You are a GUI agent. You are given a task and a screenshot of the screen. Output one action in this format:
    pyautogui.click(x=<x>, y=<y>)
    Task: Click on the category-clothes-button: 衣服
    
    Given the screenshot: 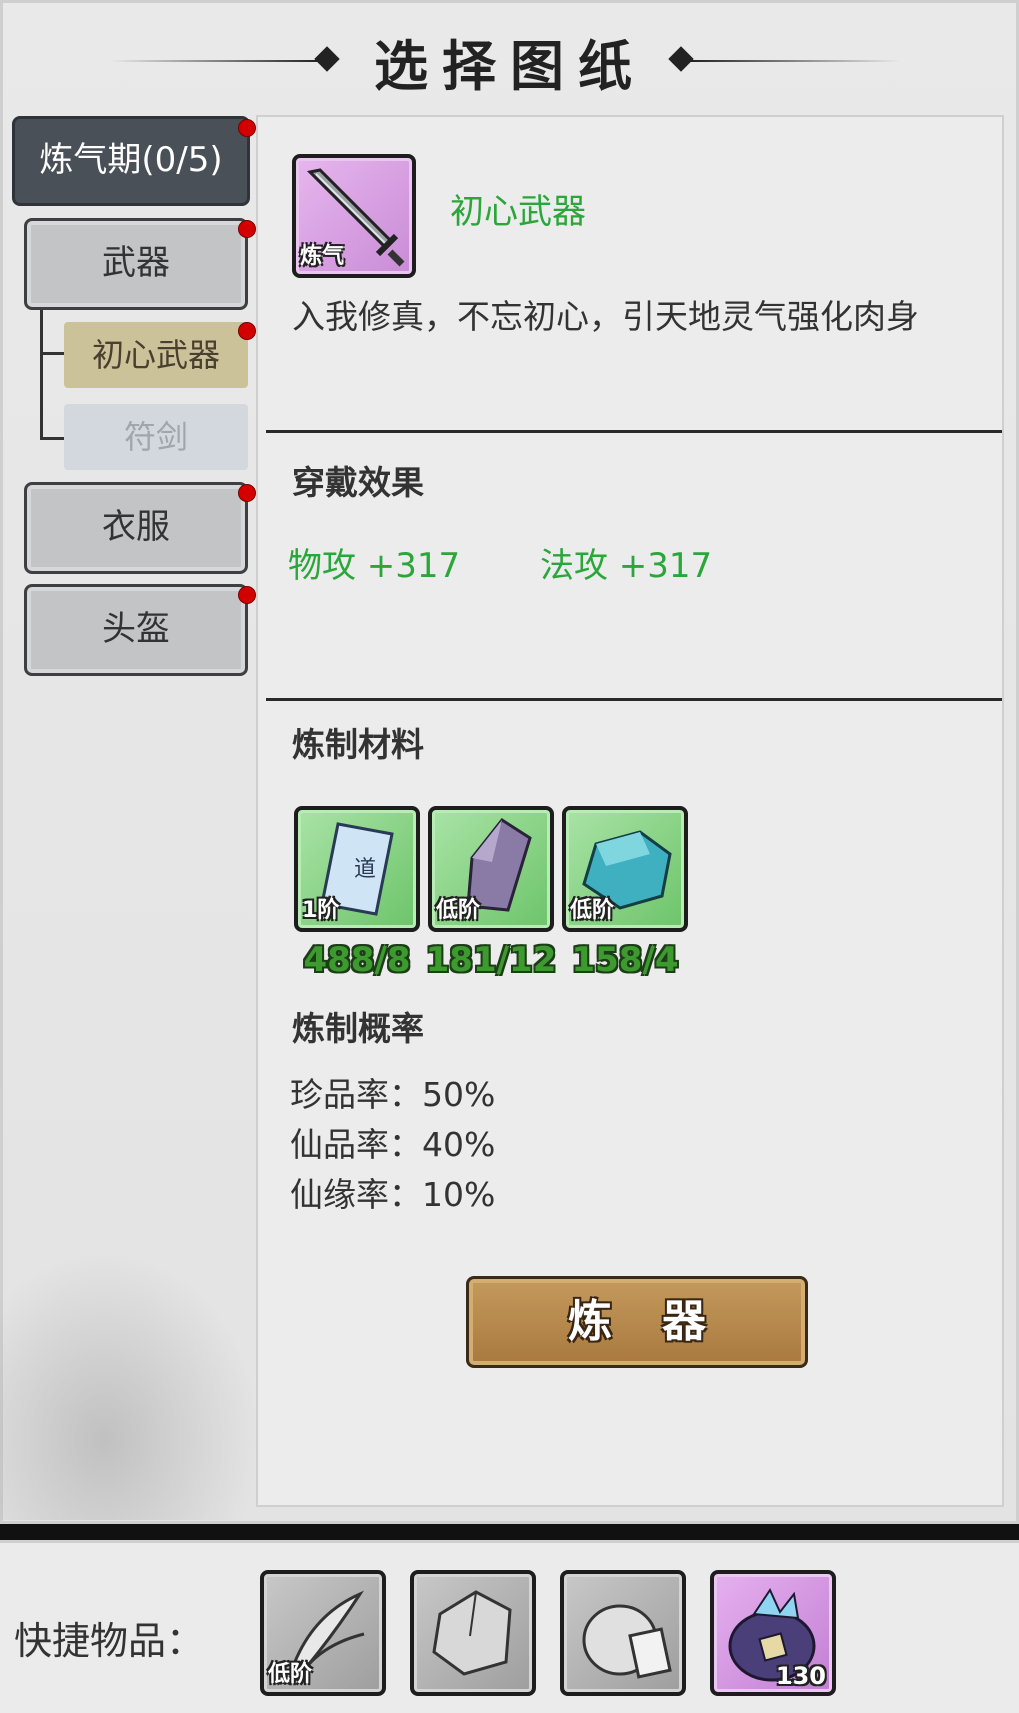 What is the action you would take?
    pyautogui.click(x=136, y=528)
    